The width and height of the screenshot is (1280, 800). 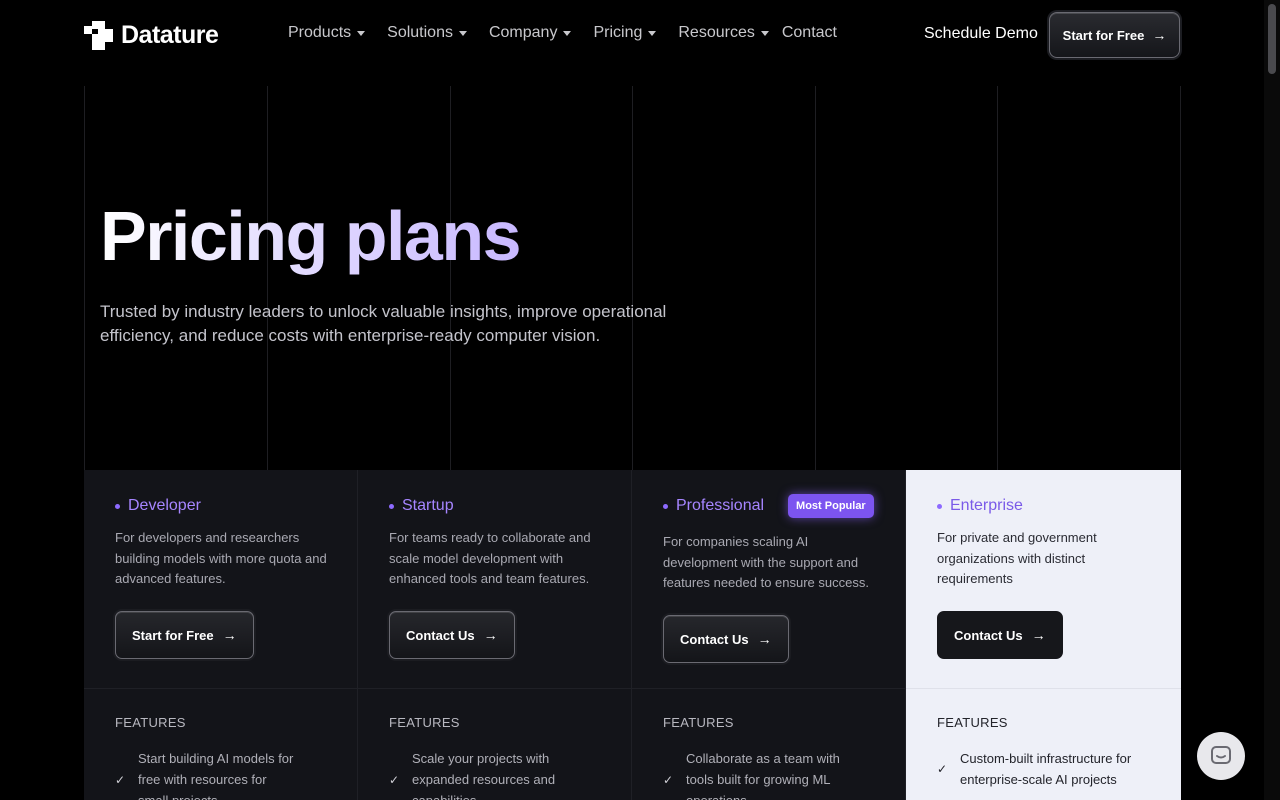 I want to click on start-for-free-button: Start for Free →, so click(x=1114, y=35).